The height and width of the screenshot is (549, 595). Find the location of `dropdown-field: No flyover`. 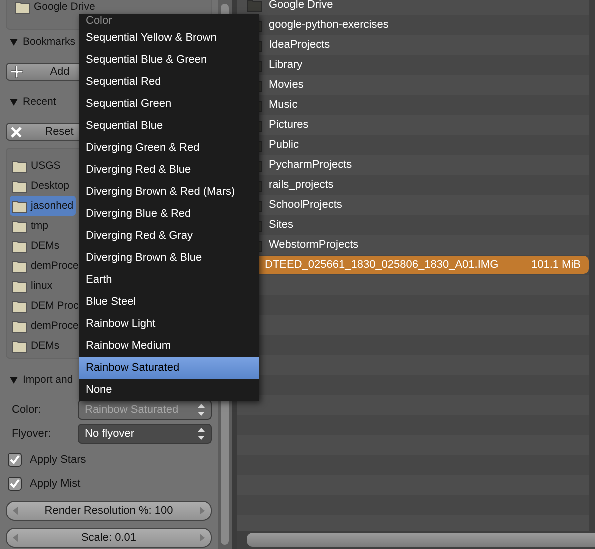

dropdown-field: No flyover is located at coordinates (145, 434).